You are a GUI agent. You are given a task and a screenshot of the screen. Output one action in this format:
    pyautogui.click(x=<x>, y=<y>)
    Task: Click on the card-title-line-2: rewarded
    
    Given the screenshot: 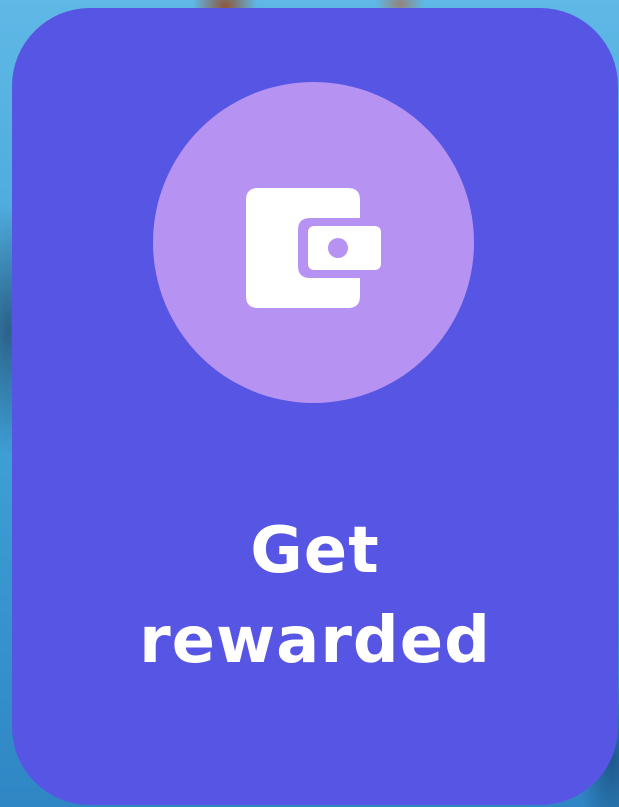 What is the action you would take?
    pyautogui.click(x=315, y=641)
    